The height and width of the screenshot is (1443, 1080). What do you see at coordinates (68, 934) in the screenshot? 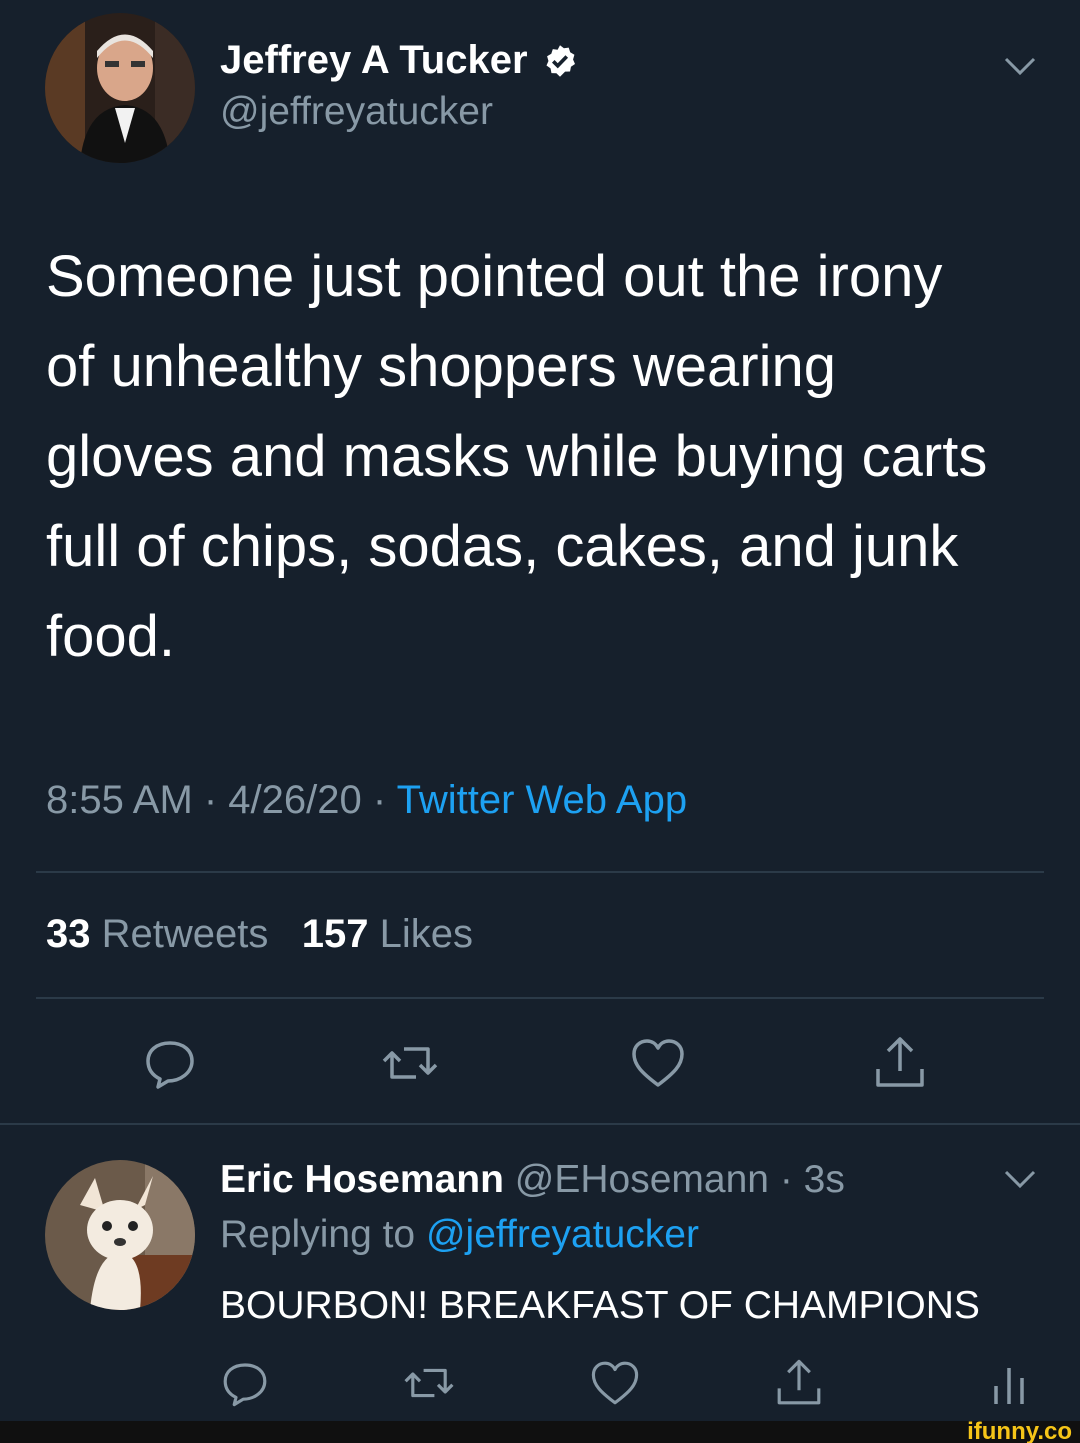
I see `retweets-count: 33` at bounding box center [68, 934].